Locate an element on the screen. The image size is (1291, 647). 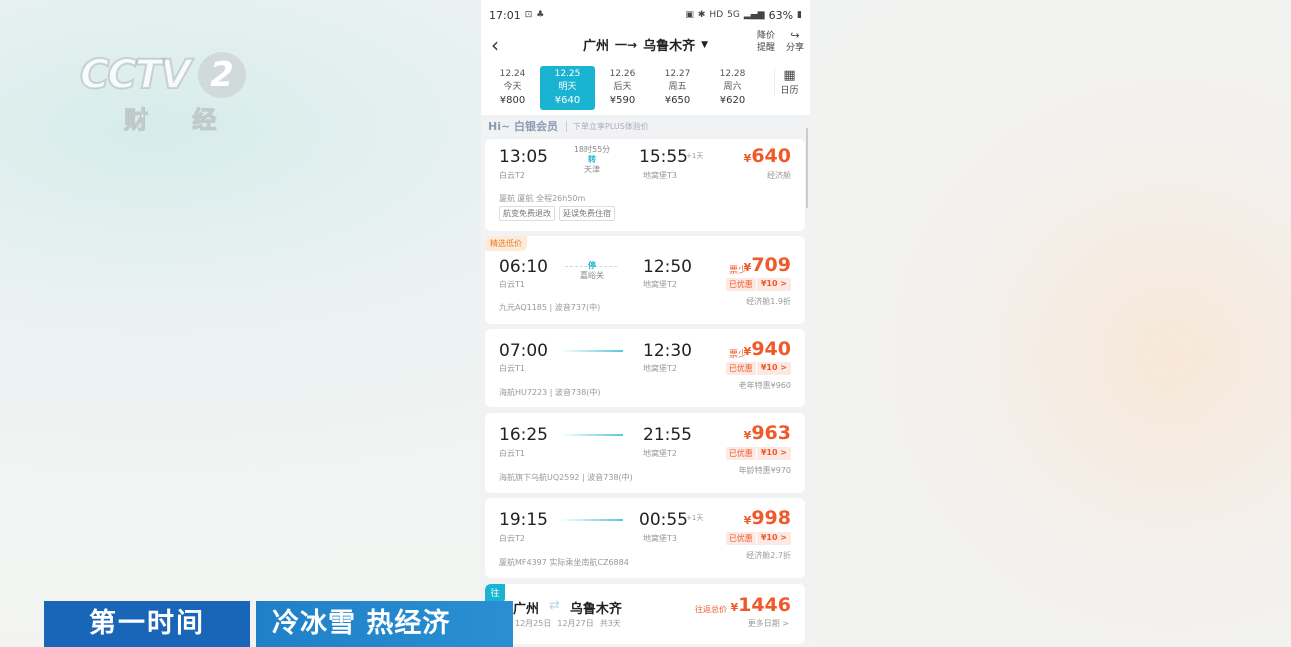
member-bar: Hi~ 白银会员 下单立享PLUS体验价 is located at coordinates (645, 126).